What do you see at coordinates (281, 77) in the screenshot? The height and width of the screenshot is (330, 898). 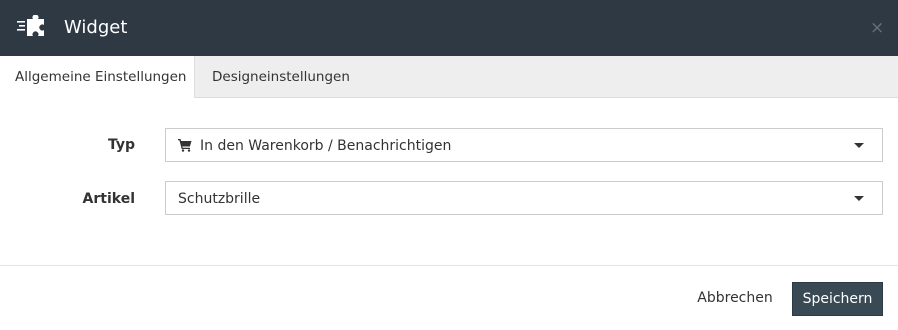 I see `tab-design-settings: Designeinstellungen` at bounding box center [281, 77].